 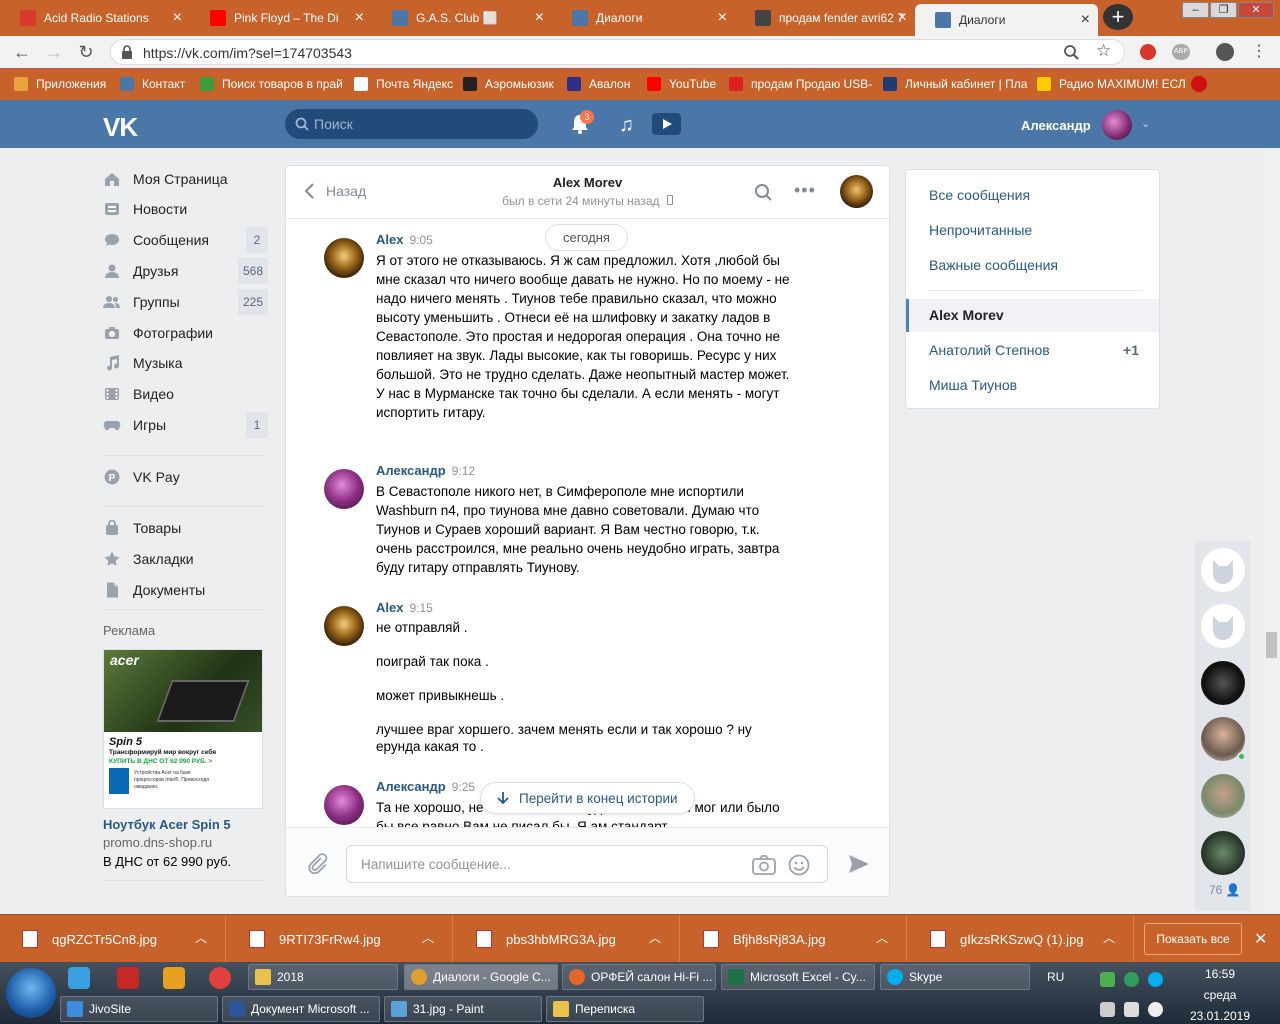 I want to click on bookmark-yandex-mail: Почта Яндекс, so click(x=403, y=84).